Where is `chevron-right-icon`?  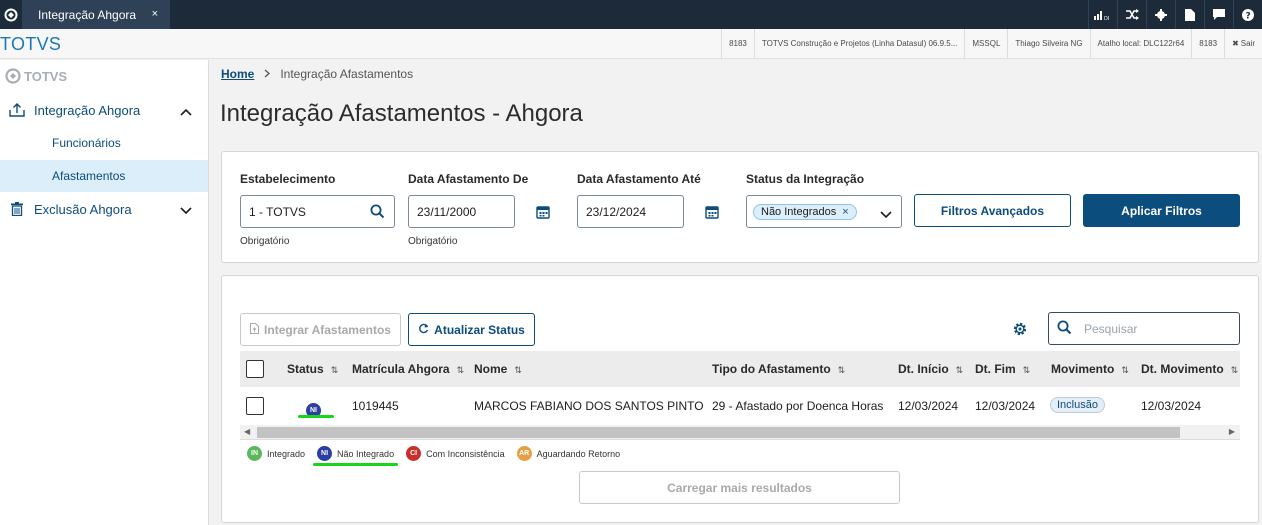
chevron-right-icon is located at coordinates (267, 74).